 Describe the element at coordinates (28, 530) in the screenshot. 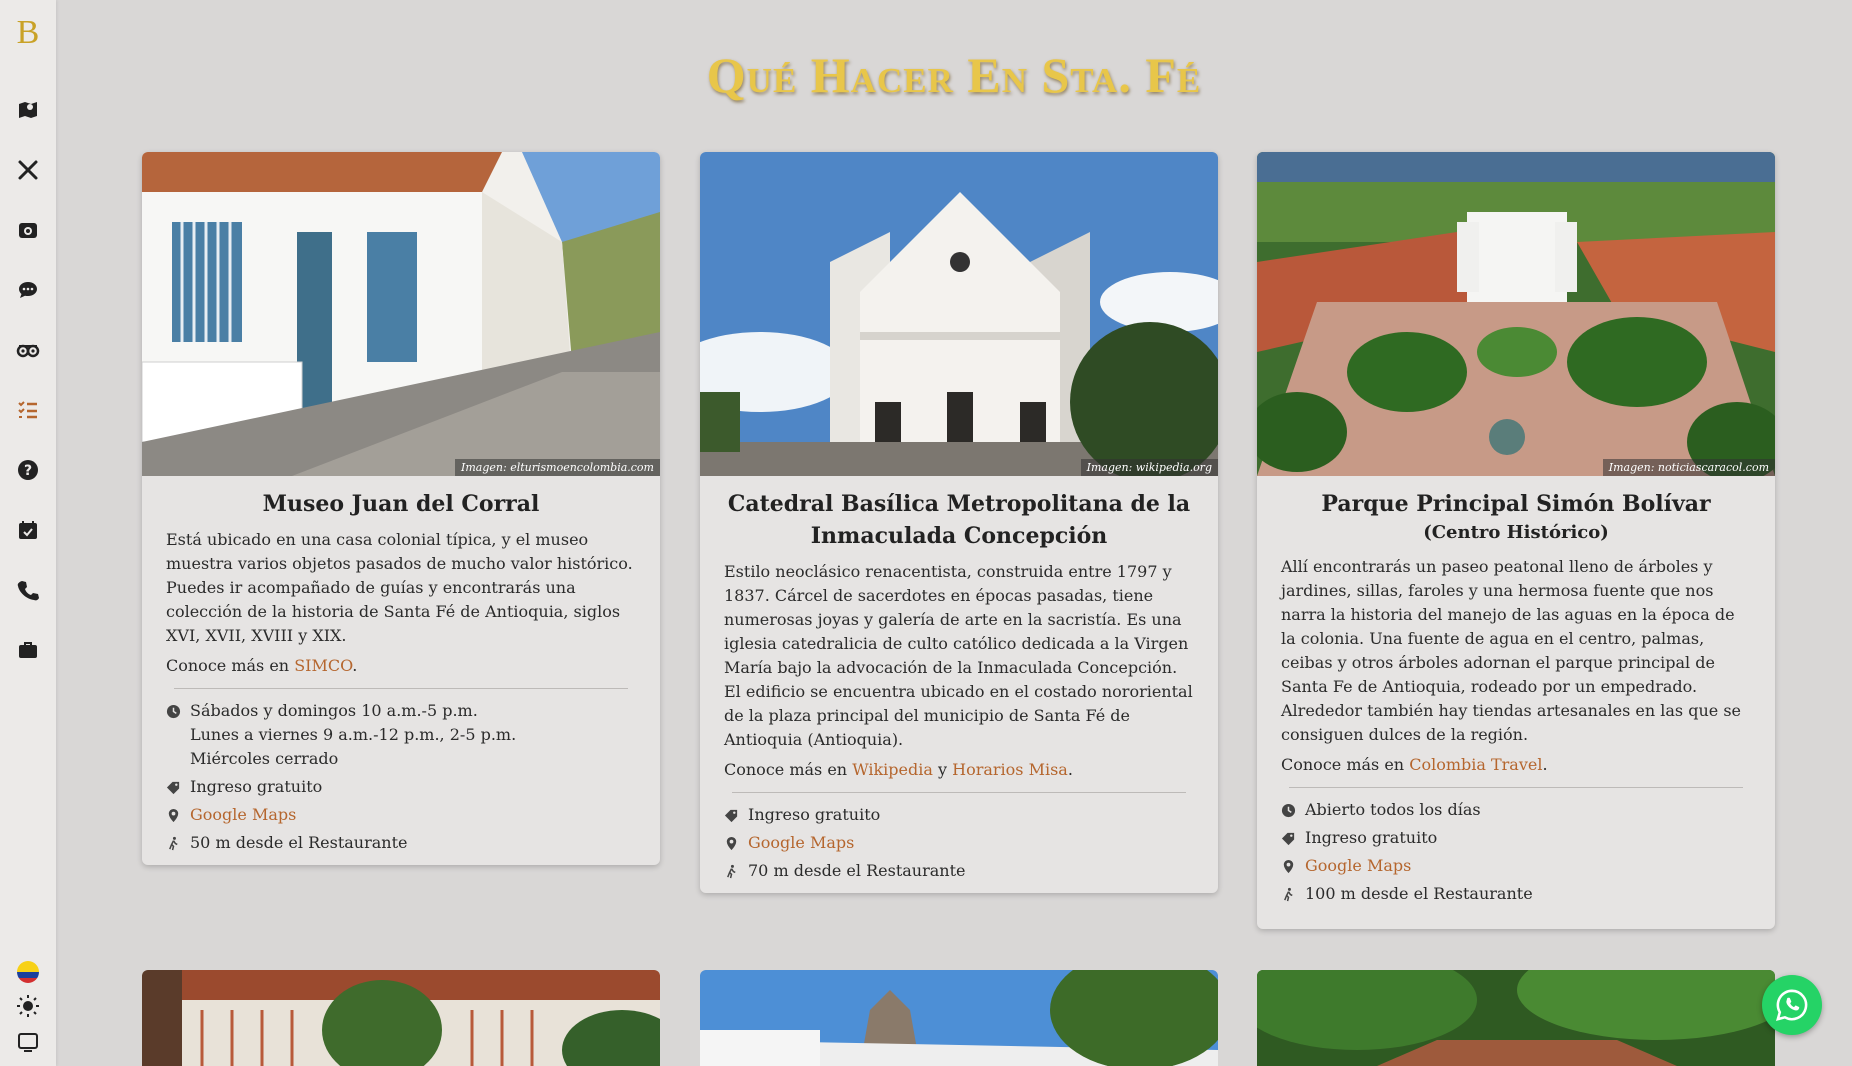

I see `calendar-icon` at that location.